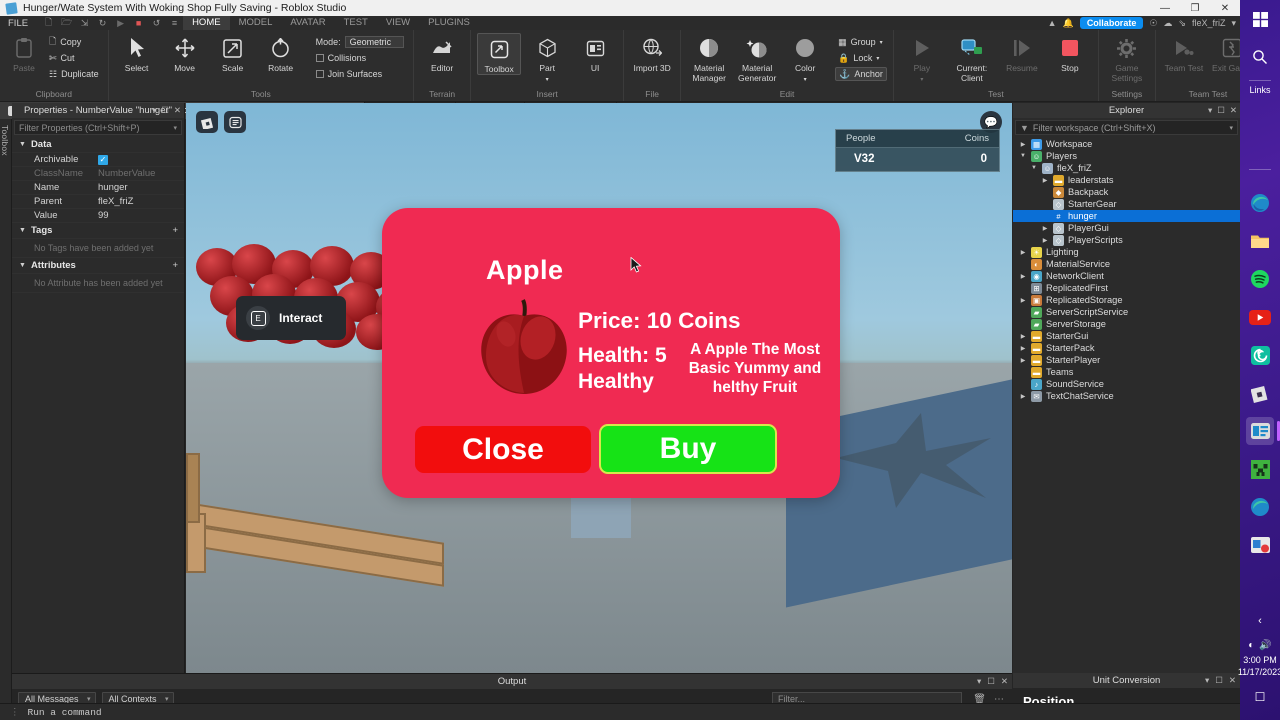 The height and width of the screenshot is (720, 1280). What do you see at coordinates (1126, 156) in the screenshot?
I see `explorer-item-players: ▼ ☺ Players` at bounding box center [1126, 156].